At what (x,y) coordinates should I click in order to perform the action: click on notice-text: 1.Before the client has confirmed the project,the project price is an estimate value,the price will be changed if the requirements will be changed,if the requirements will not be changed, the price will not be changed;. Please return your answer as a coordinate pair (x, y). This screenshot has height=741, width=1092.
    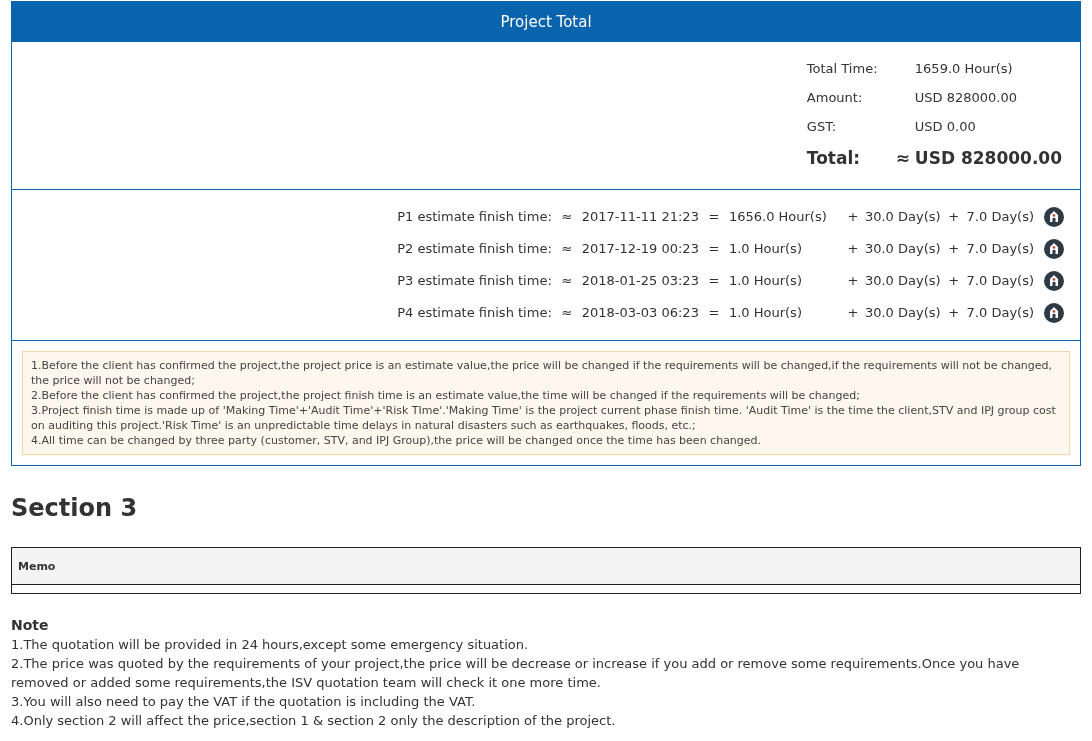
    Looking at the image, I should click on (542, 373).